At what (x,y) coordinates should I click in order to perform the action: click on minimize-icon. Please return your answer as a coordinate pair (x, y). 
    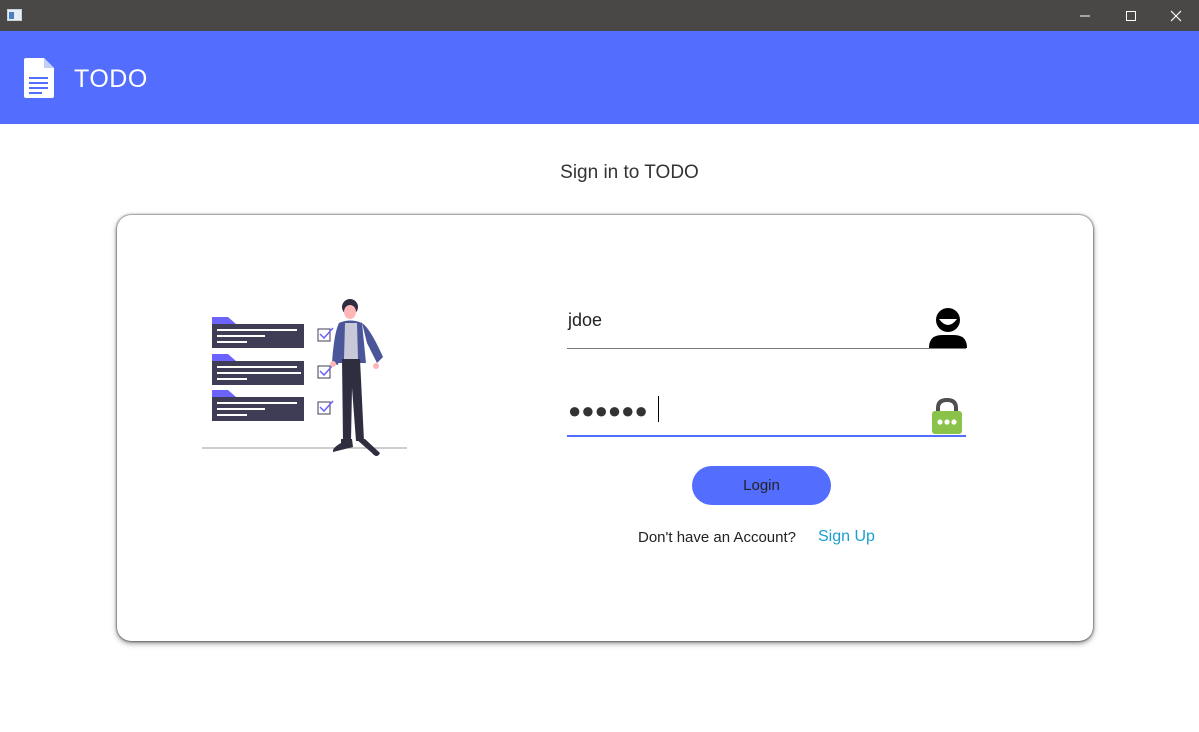
    Looking at the image, I should click on (1085, 16).